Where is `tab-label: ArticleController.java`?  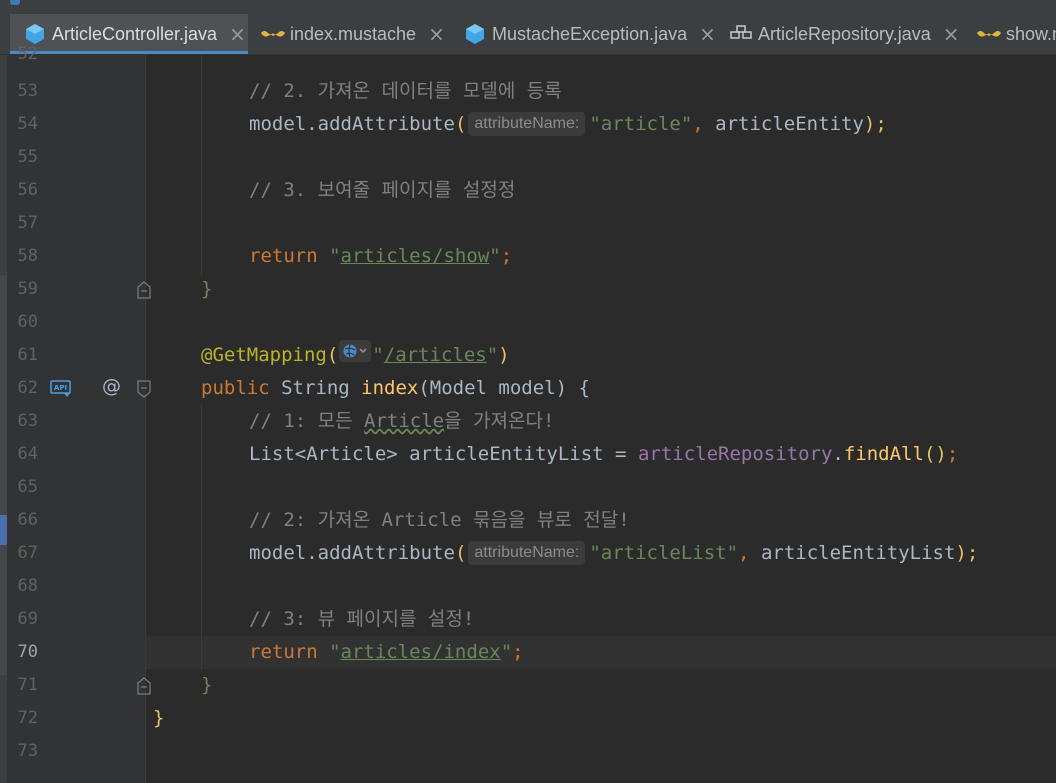 tab-label: ArticleController.java is located at coordinates (135, 33).